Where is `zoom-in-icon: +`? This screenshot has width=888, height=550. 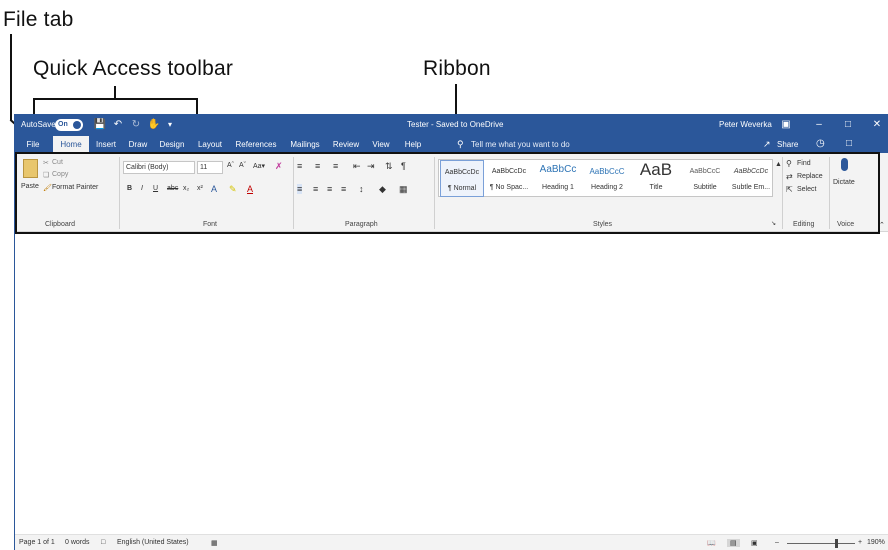
zoom-in-icon: + is located at coordinates (860, 542).